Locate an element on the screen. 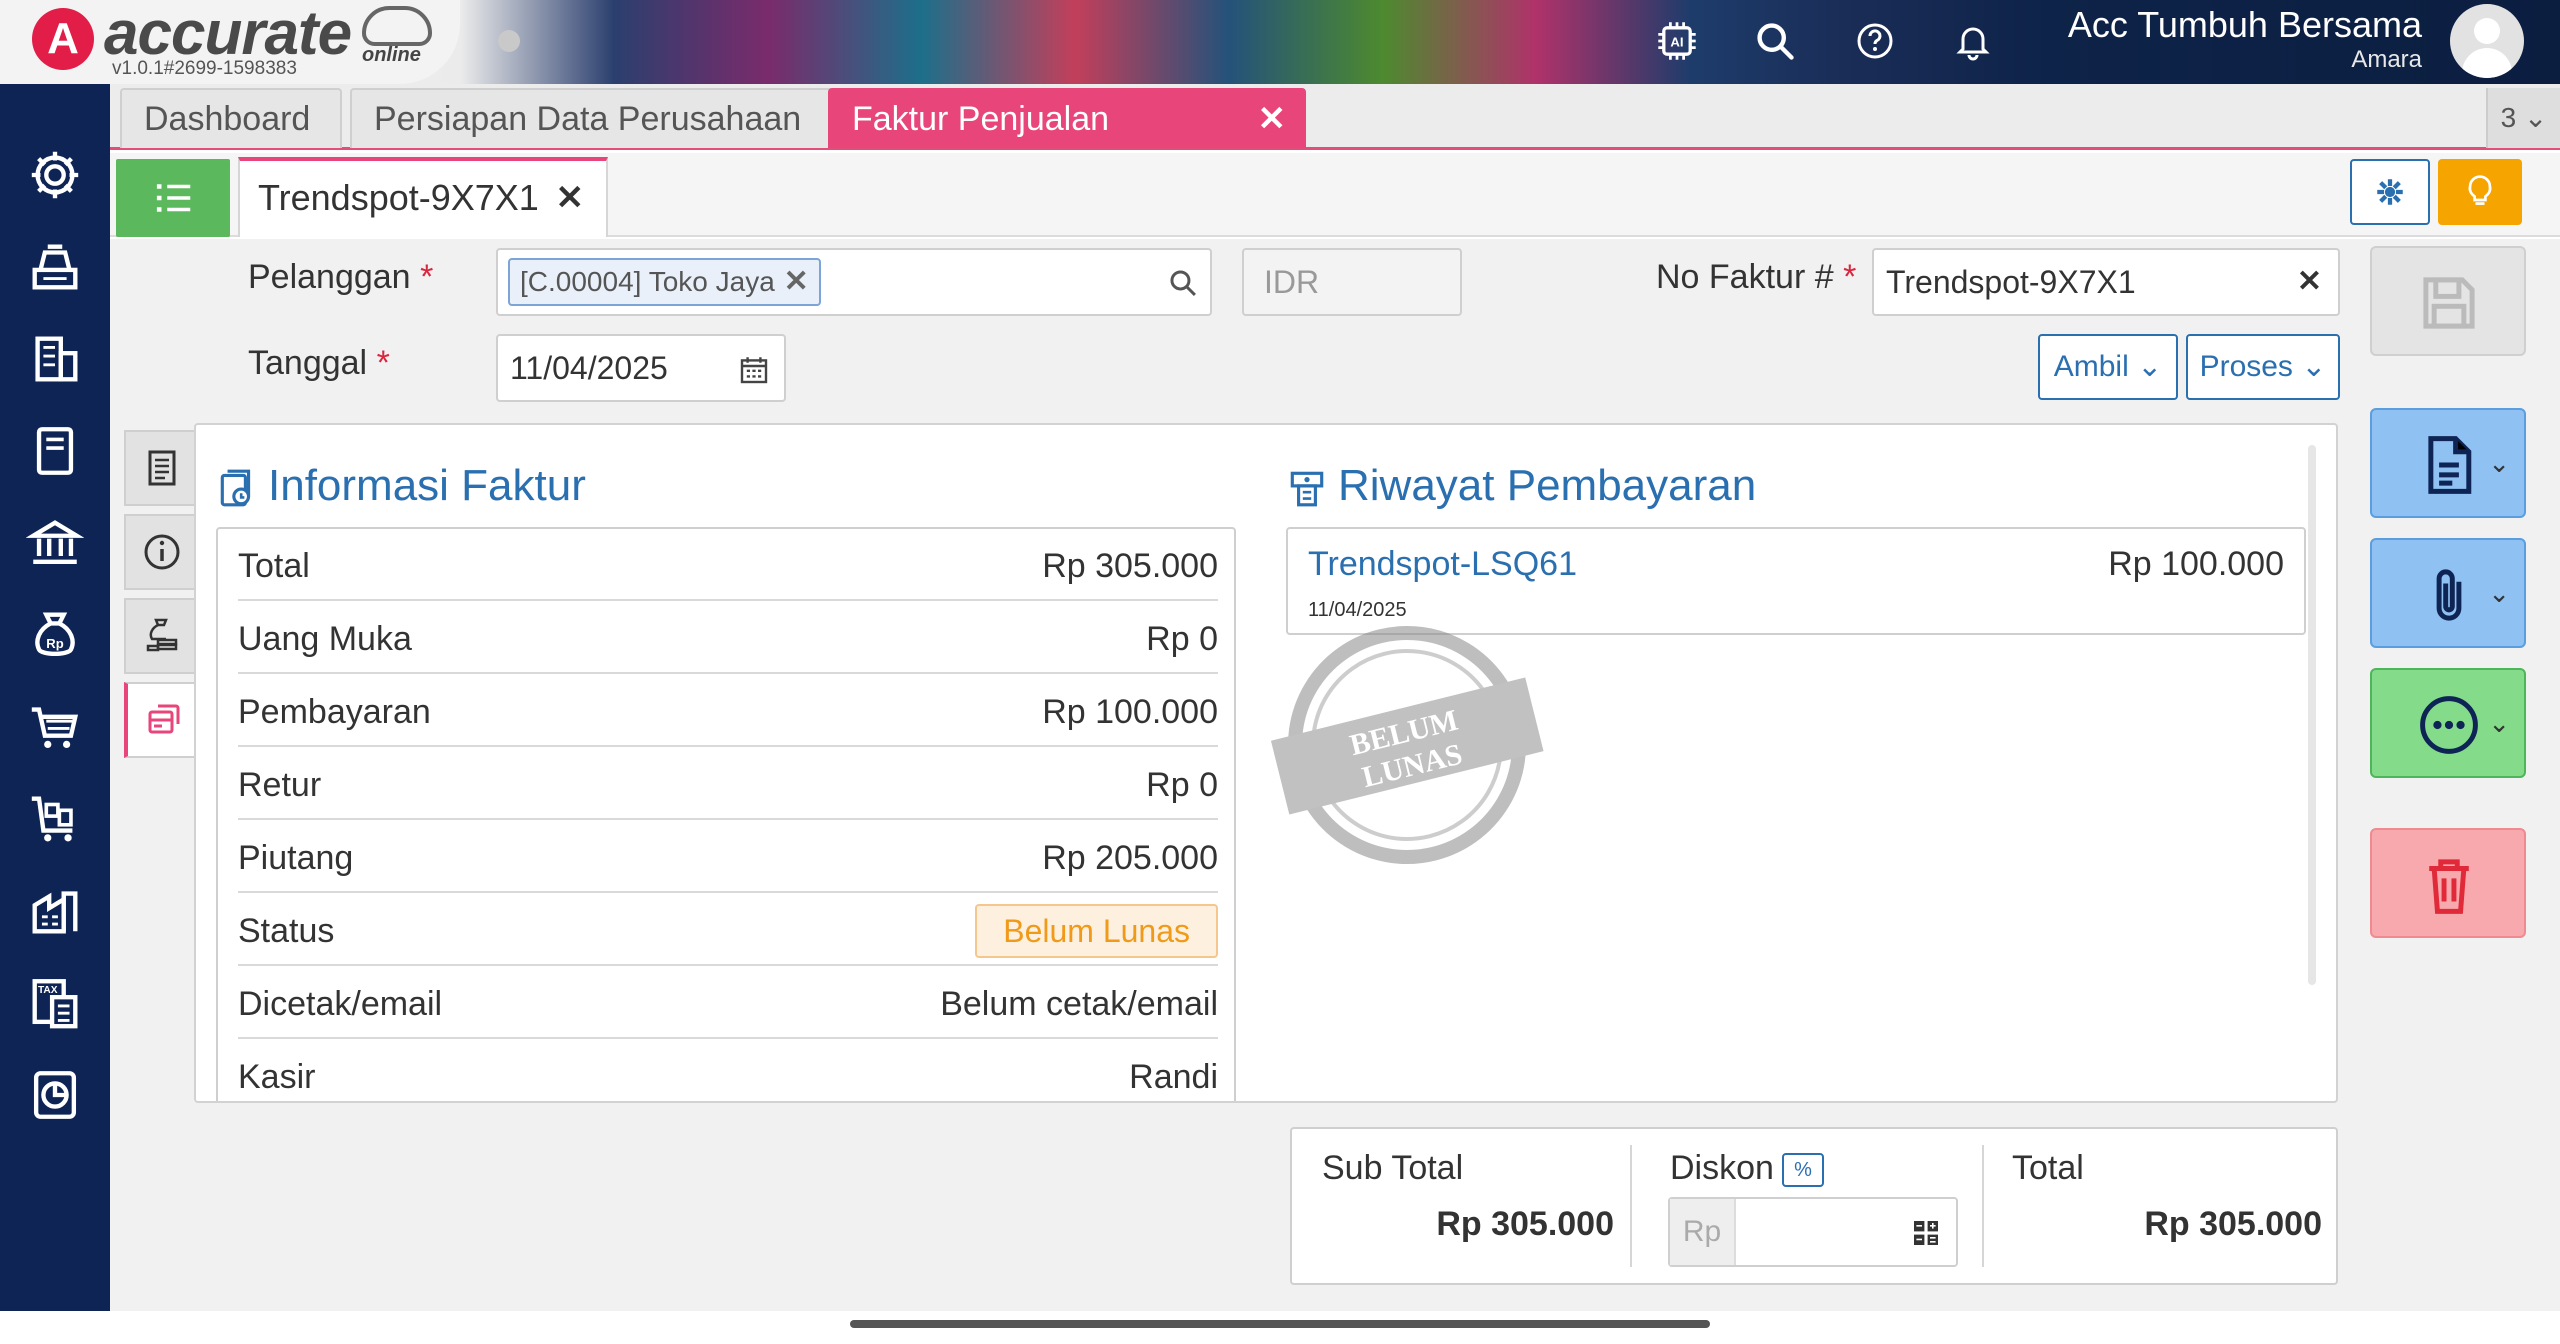 This screenshot has height=1344, width=2560. payment-history-title: Riwayat Pembayaran is located at coordinates (1547, 485).